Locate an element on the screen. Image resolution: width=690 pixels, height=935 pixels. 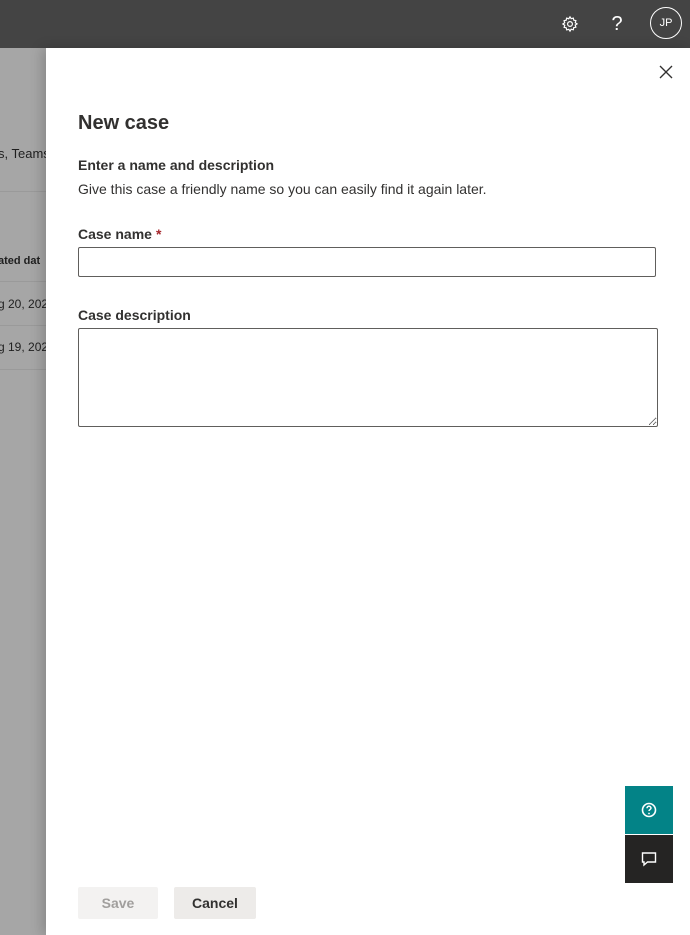
case-name-label: Case name * is located at coordinates (119, 234).